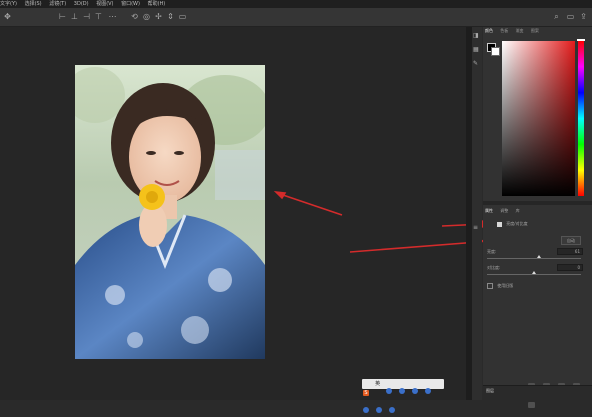 This screenshot has height=417, width=592. I want to click on legacy-label: 使用旧版, so click(505, 285).